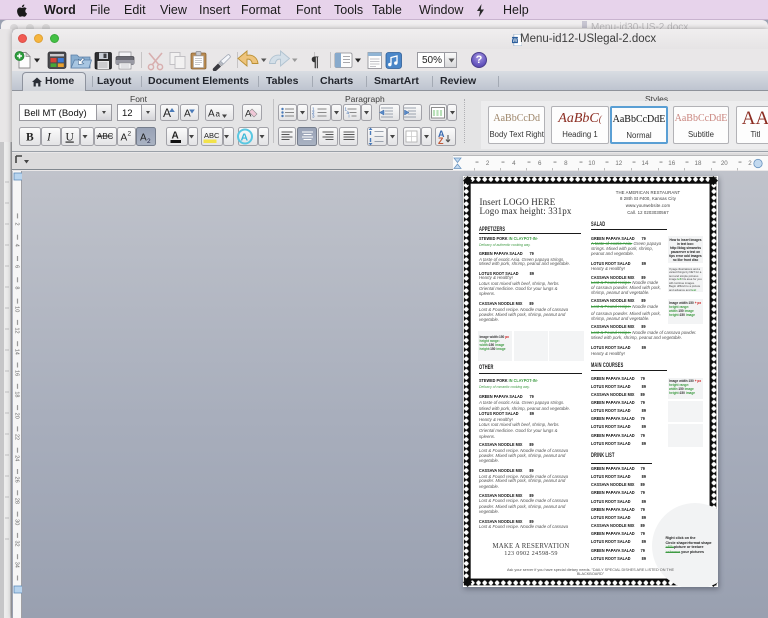  What do you see at coordinates (49, 138) in the screenshot?
I see `svg-text: I` at bounding box center [49, 138].